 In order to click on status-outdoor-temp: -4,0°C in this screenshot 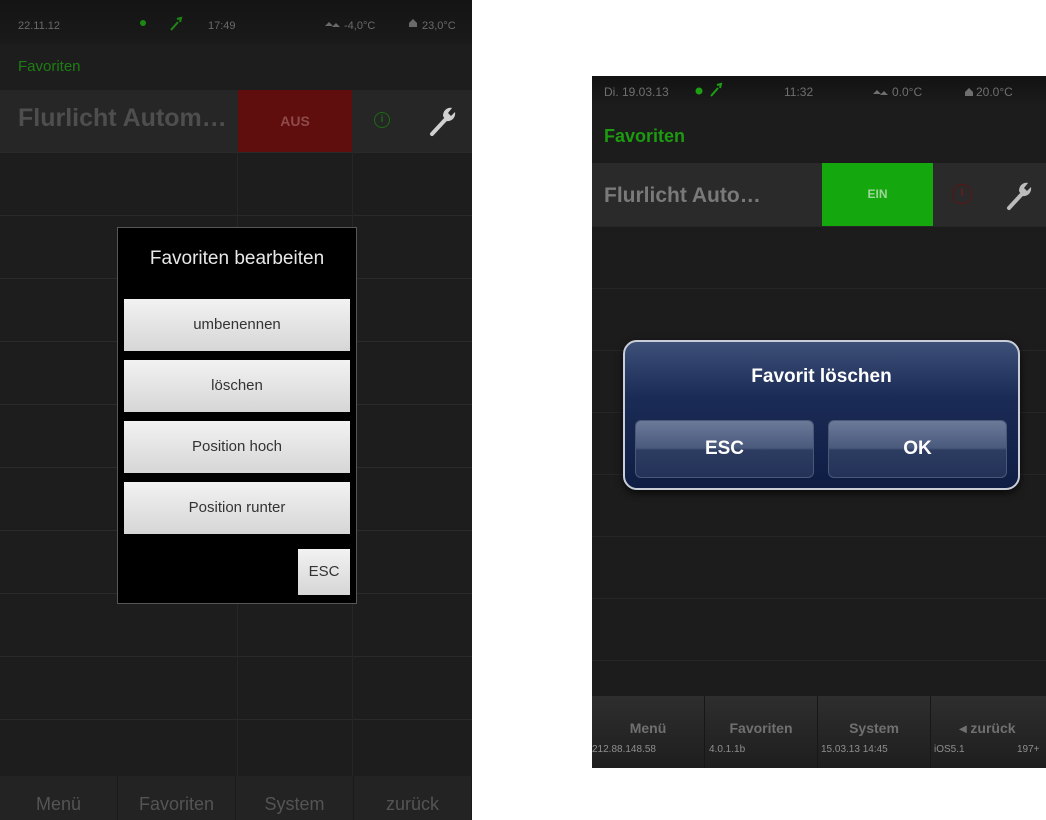, I will do `click(360, 26)`.